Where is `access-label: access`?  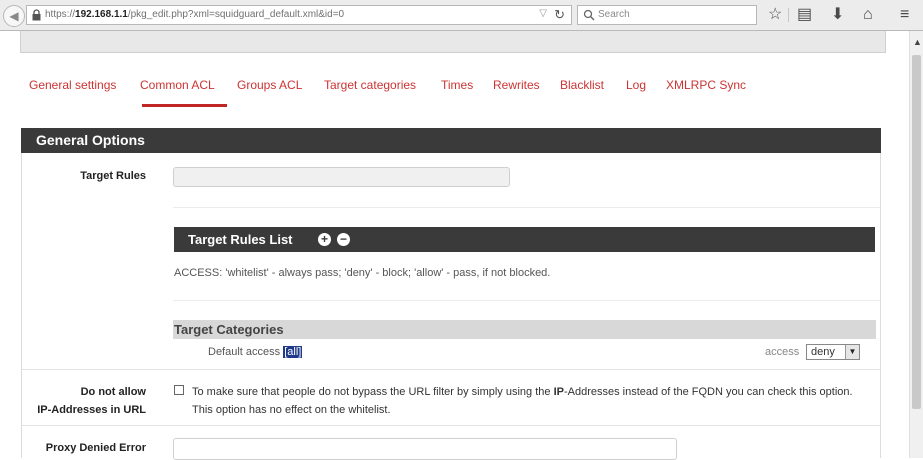
access-label: access is located at coordinates (782, 352).